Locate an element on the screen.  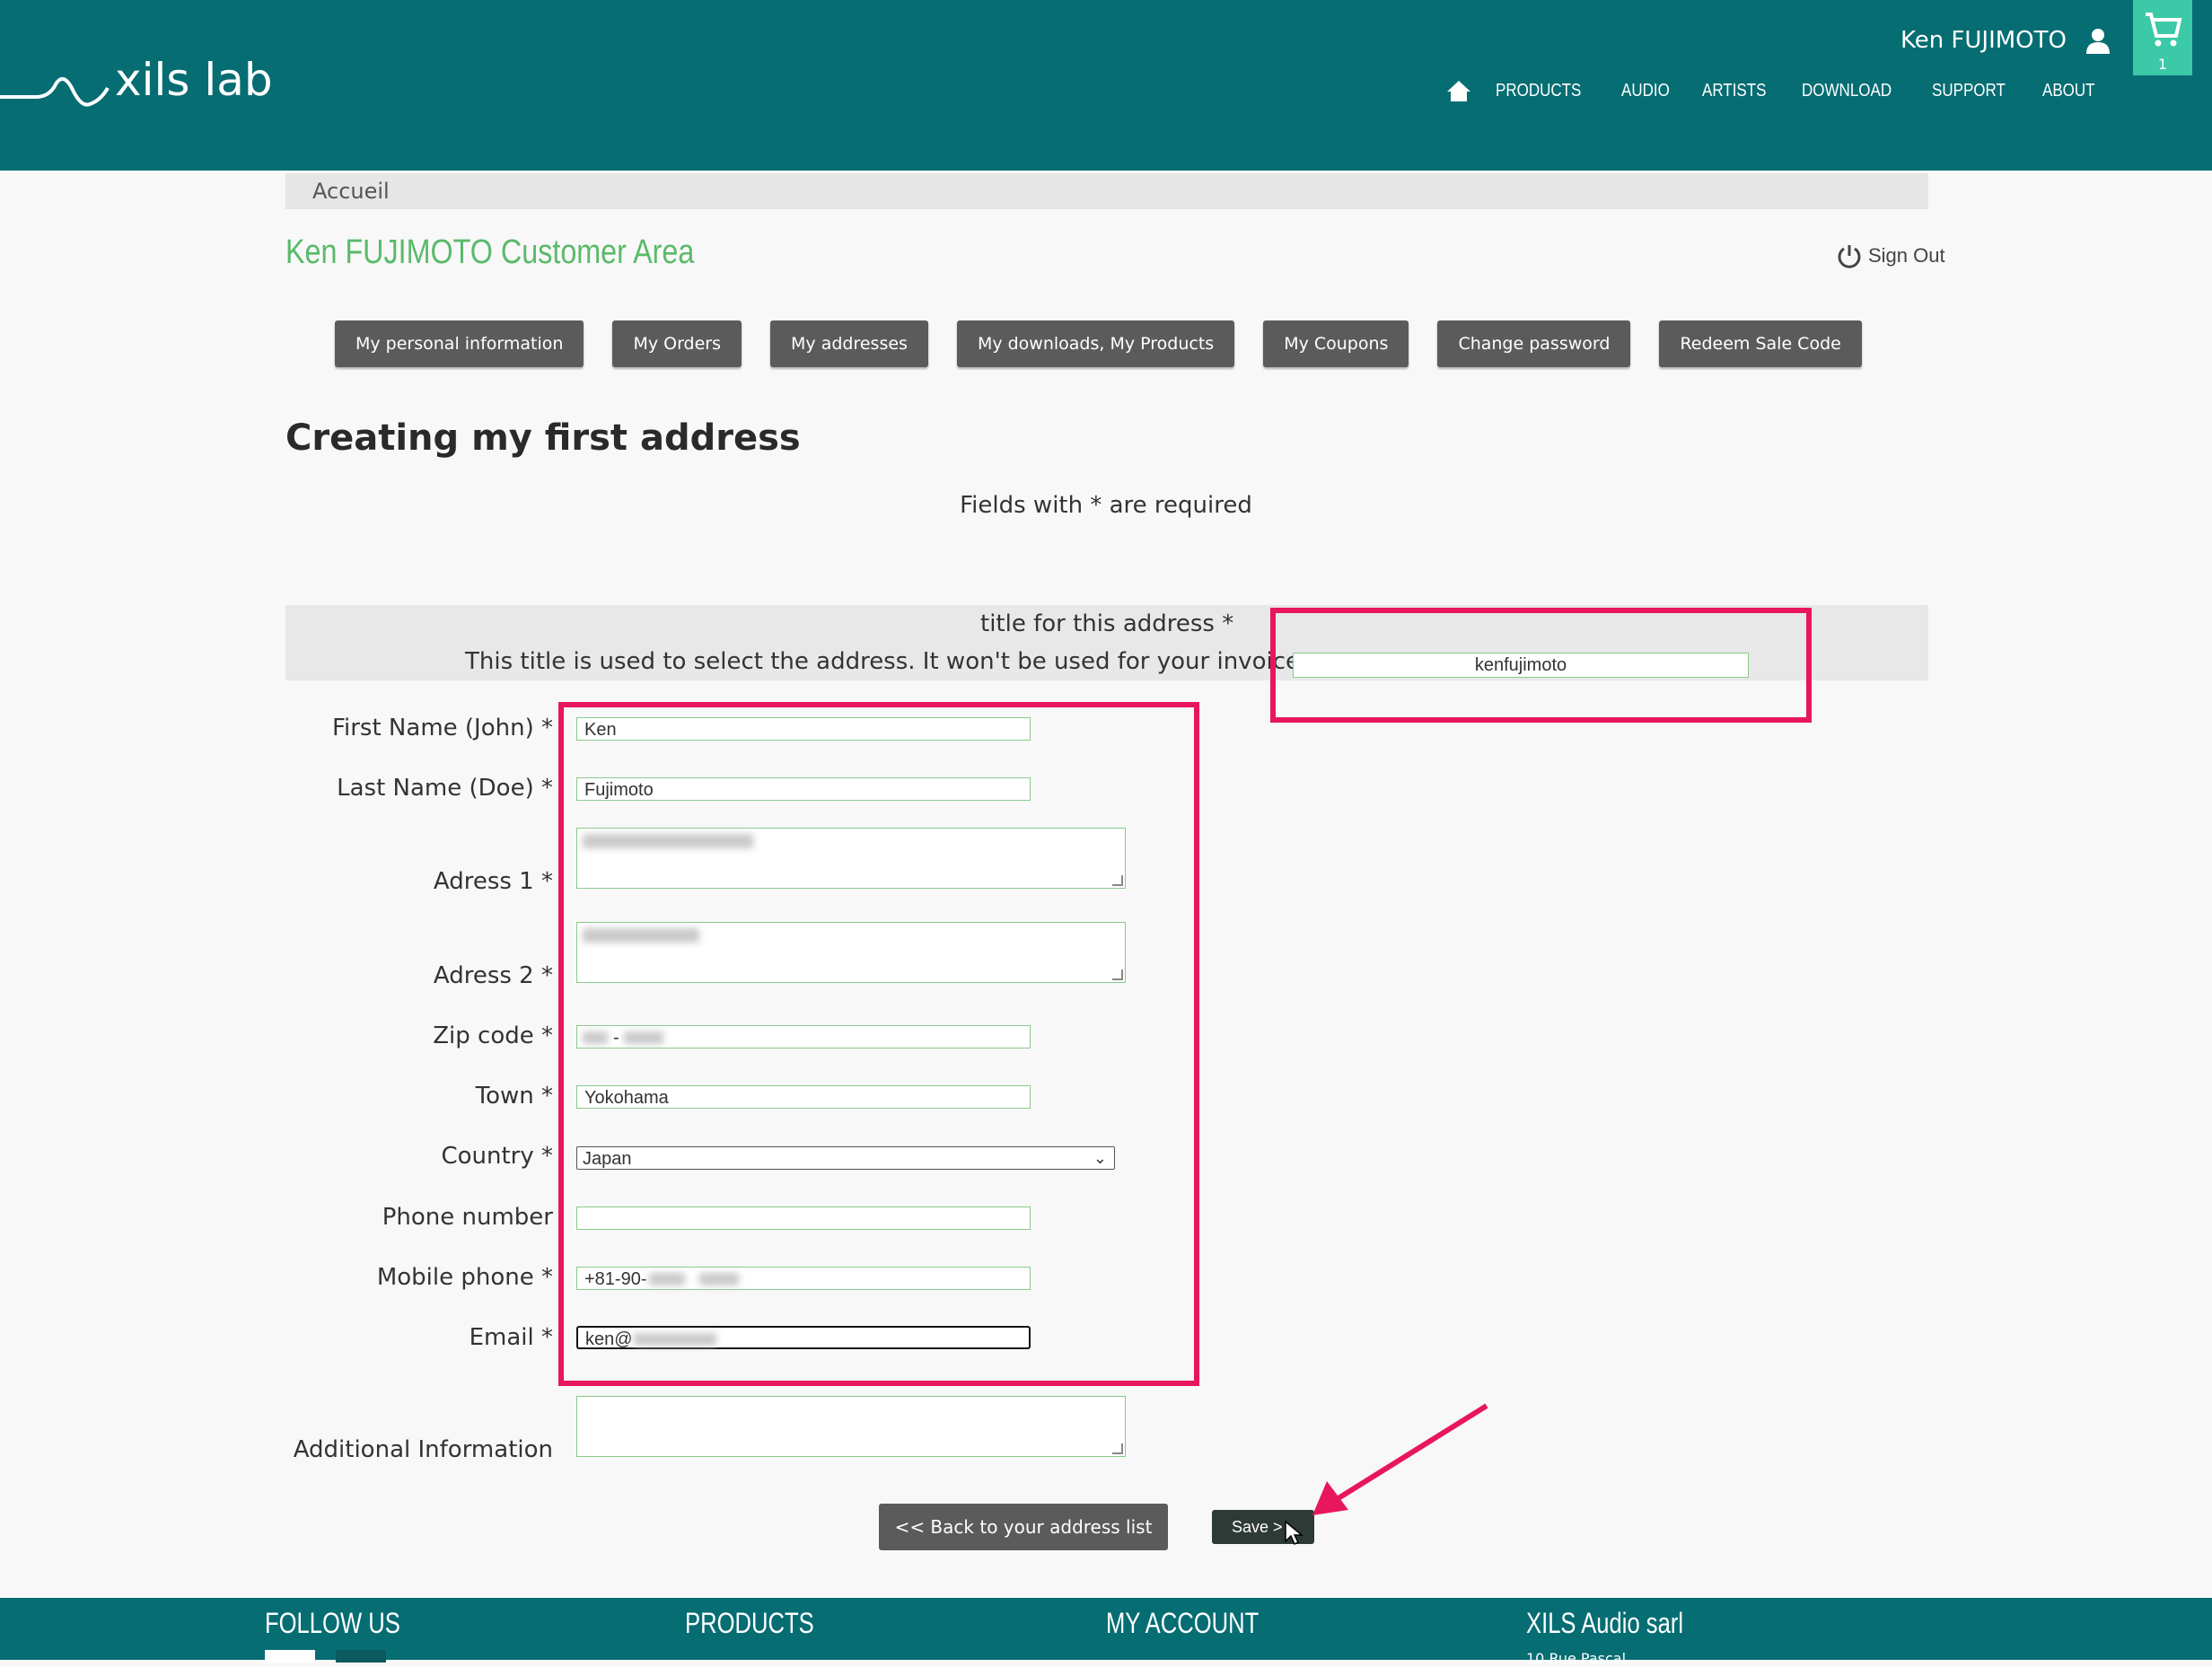
page-title: Creating my first address is located at coordinates (543, 438).